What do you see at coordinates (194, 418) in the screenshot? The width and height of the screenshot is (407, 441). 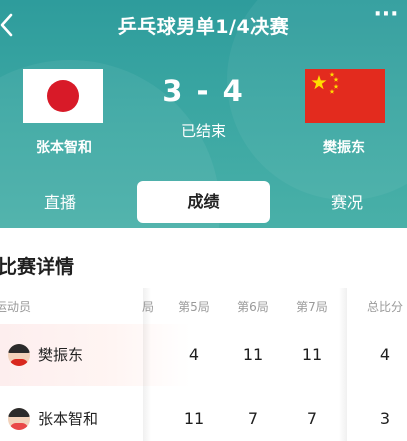 I see `game5-score: 11` at bounding box center [194, 418].